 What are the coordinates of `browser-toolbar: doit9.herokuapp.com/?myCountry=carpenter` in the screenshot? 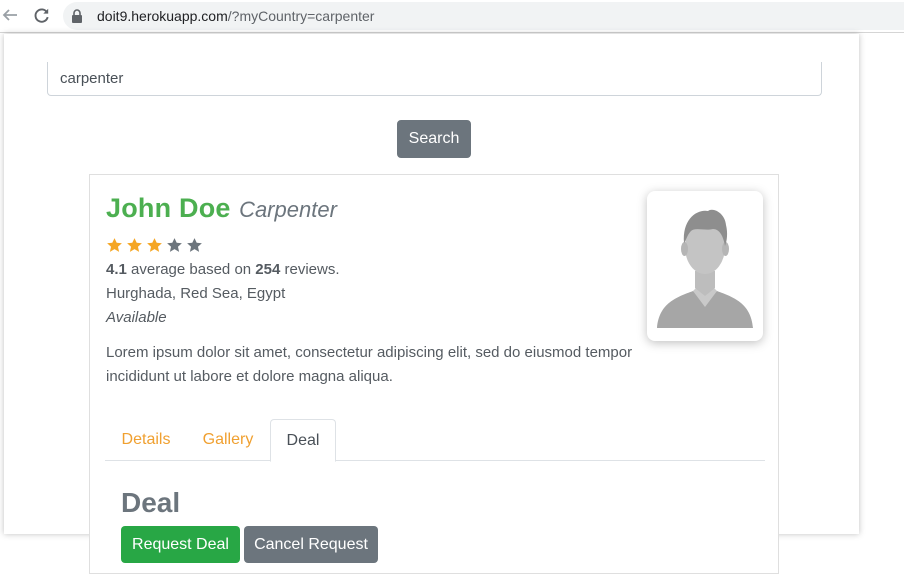 It's located at (452, 16).